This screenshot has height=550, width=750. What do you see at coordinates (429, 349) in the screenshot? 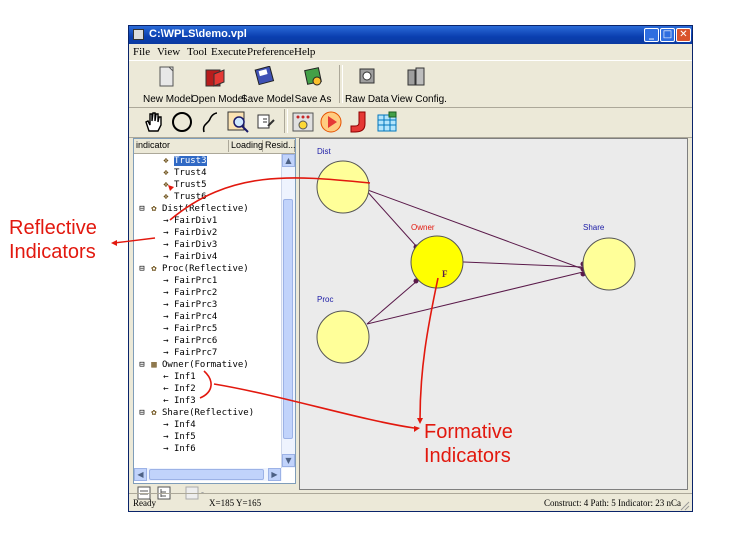
I see `formative-arrow-up` at bounding box center [429, 349].